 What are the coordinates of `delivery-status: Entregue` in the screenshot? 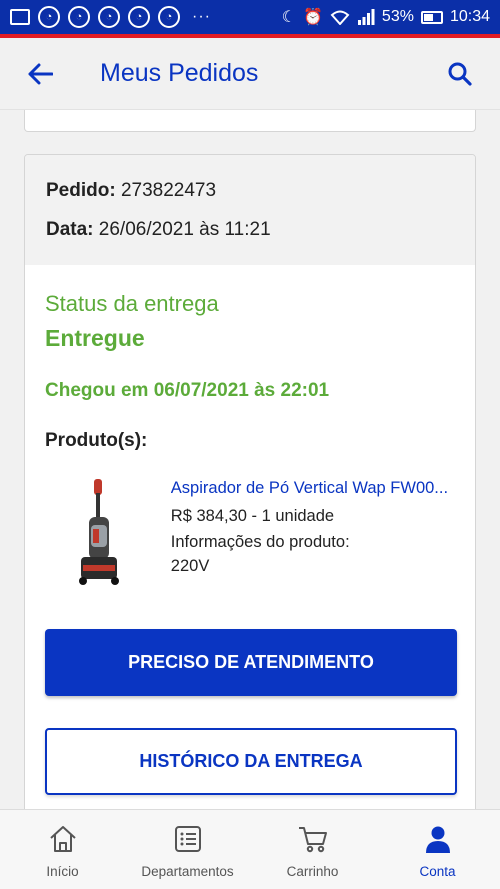 It's located at (95, 338).